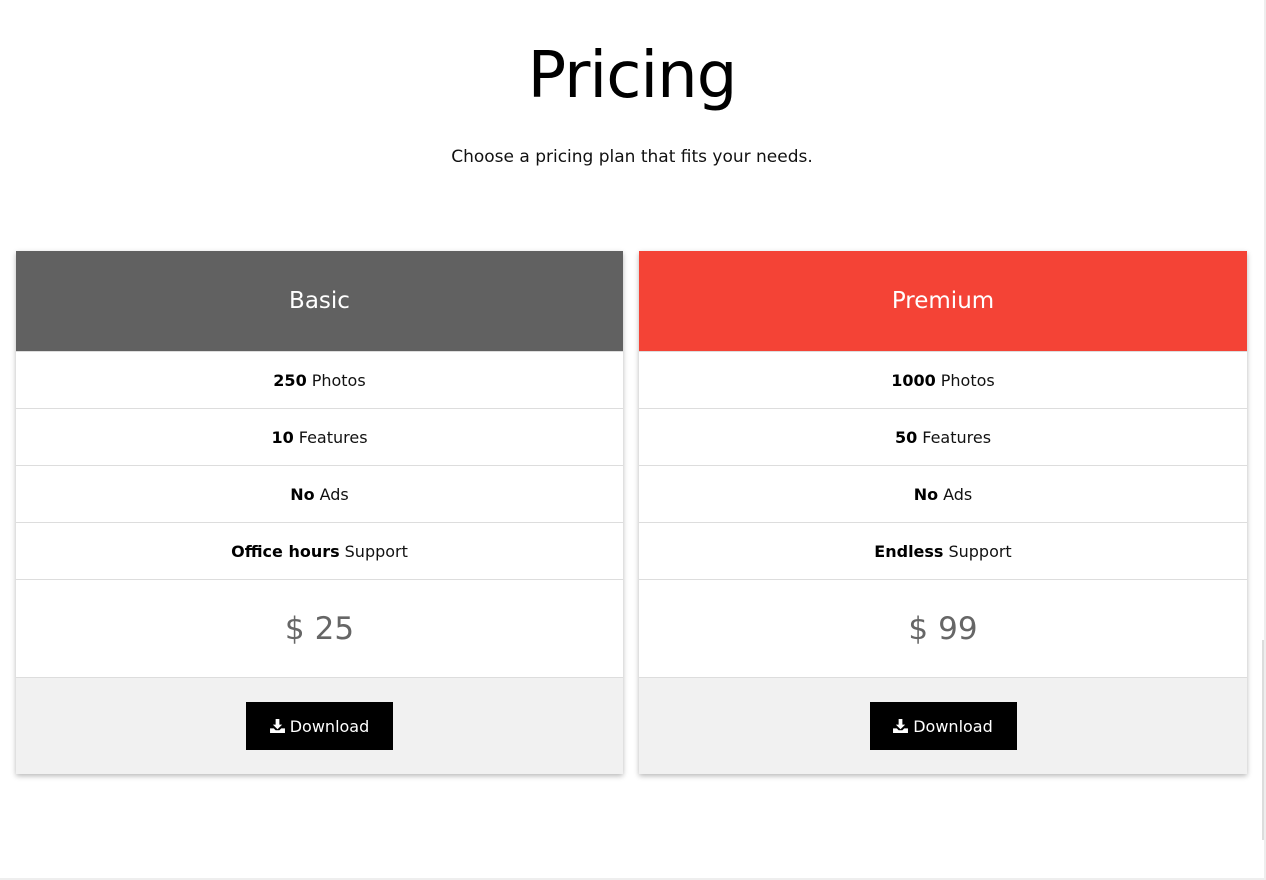 This screenshot has width=1266, height=880. I want to click on page-title: Pricing, so click(632, 76).